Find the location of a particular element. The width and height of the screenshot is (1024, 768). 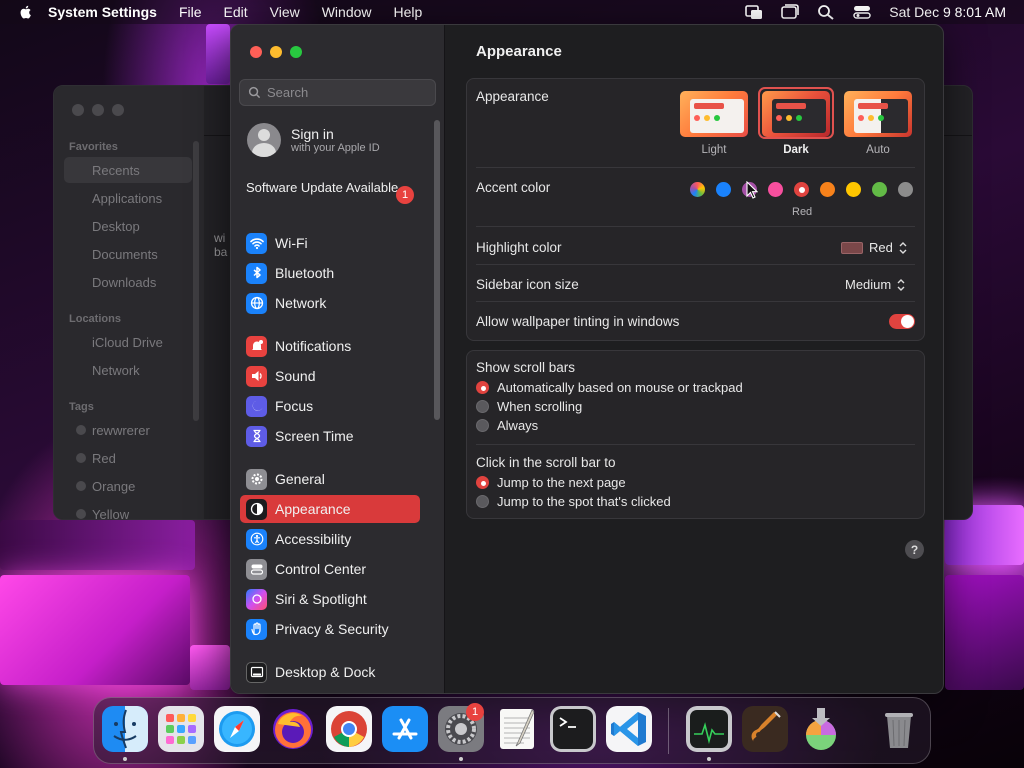

finder-item-label: Downloads is located at coordinates (124, 282).